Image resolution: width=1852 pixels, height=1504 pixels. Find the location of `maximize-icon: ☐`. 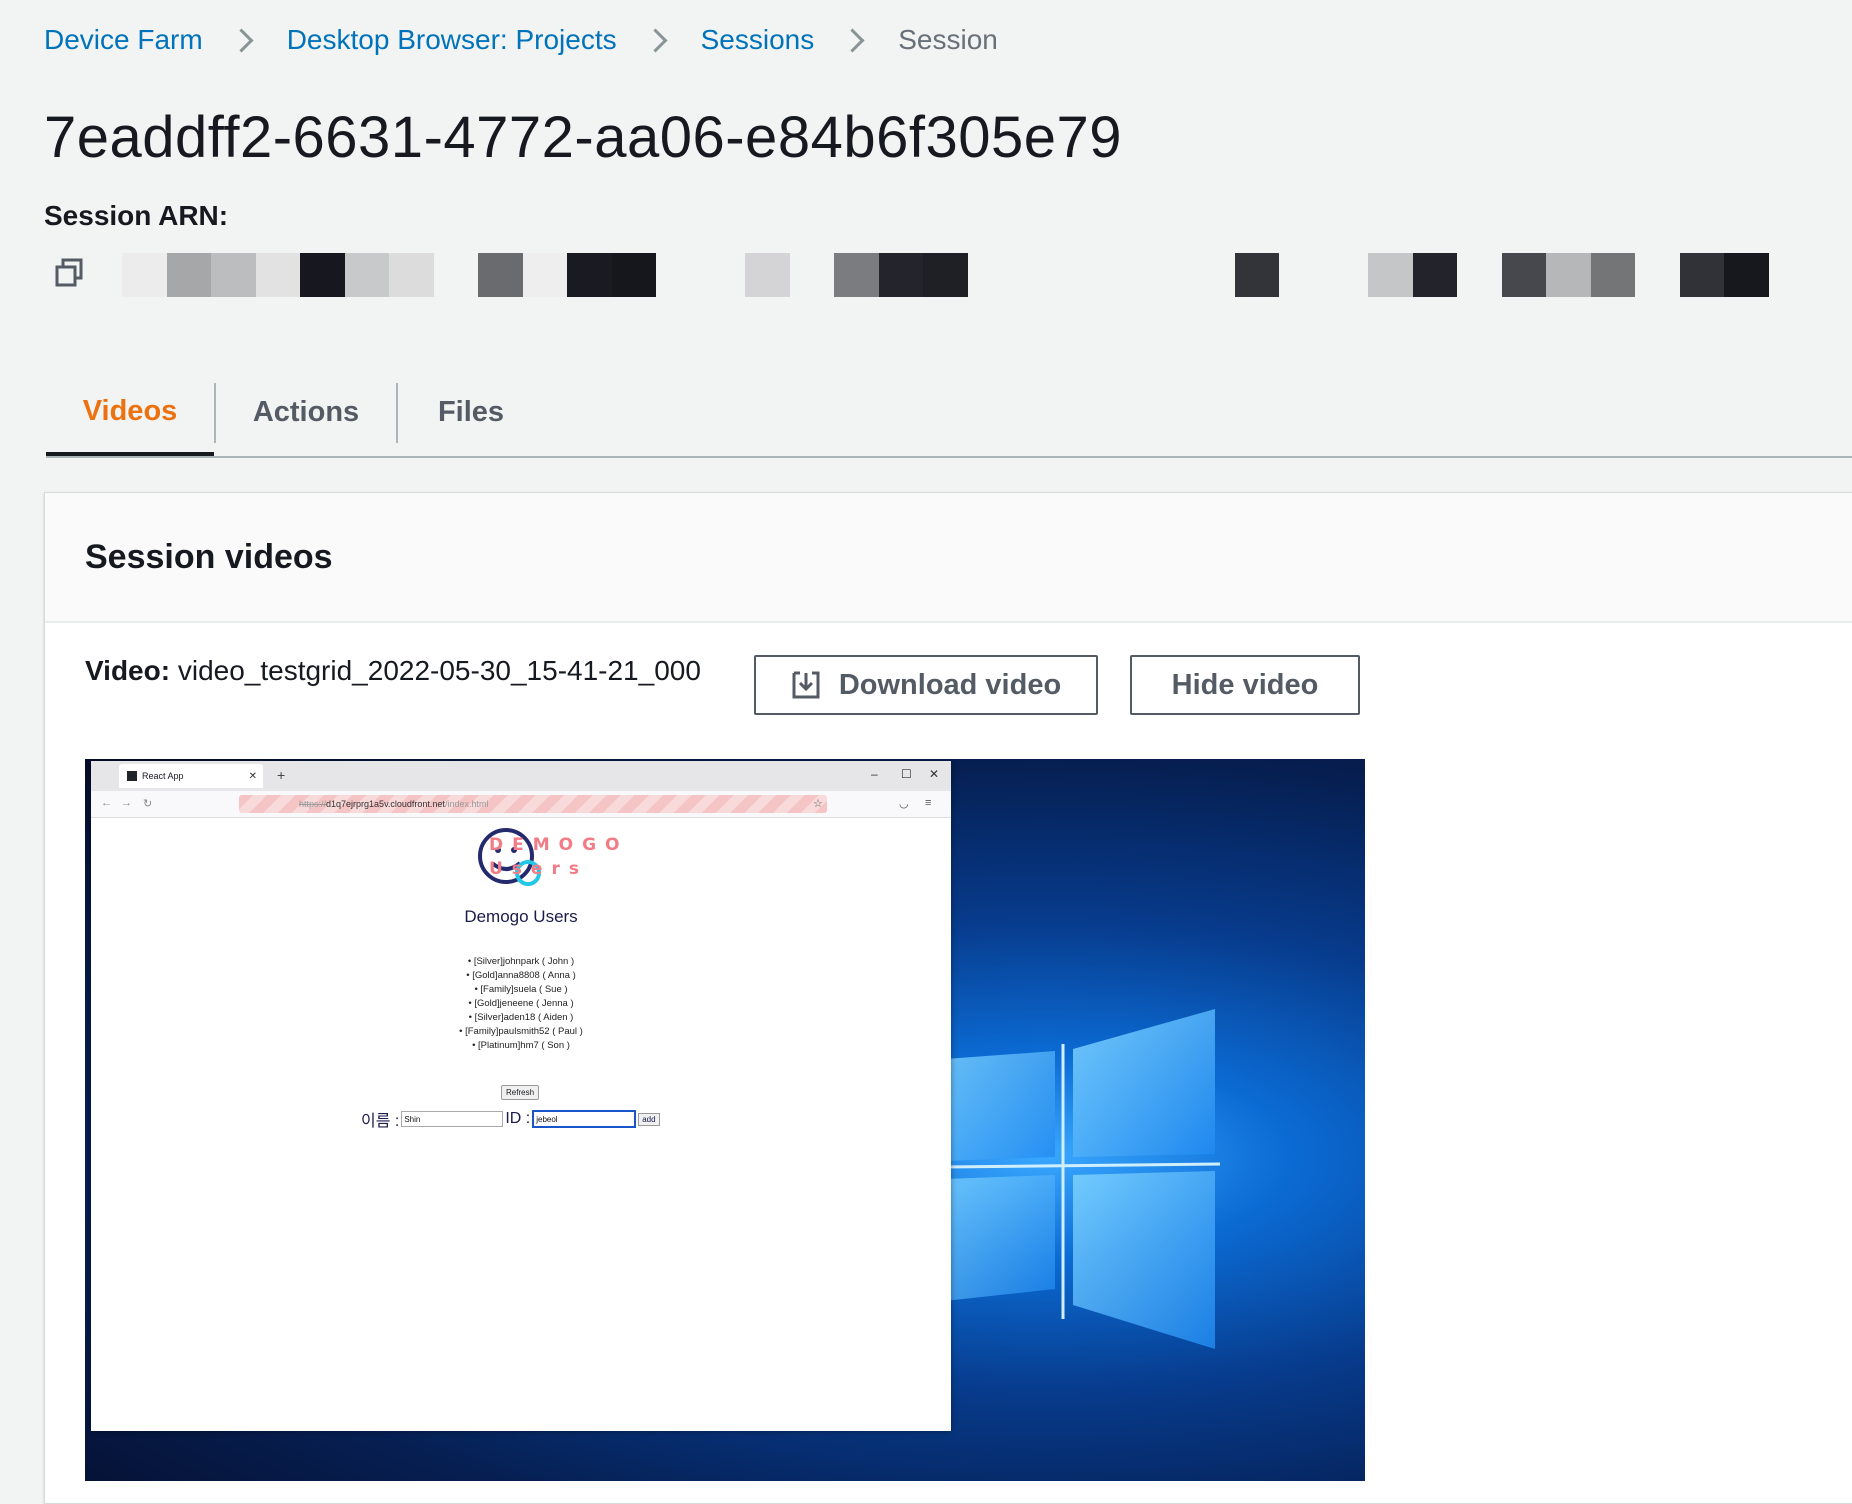

maximize-icon: ☐ is located at coordinates (906, 774).